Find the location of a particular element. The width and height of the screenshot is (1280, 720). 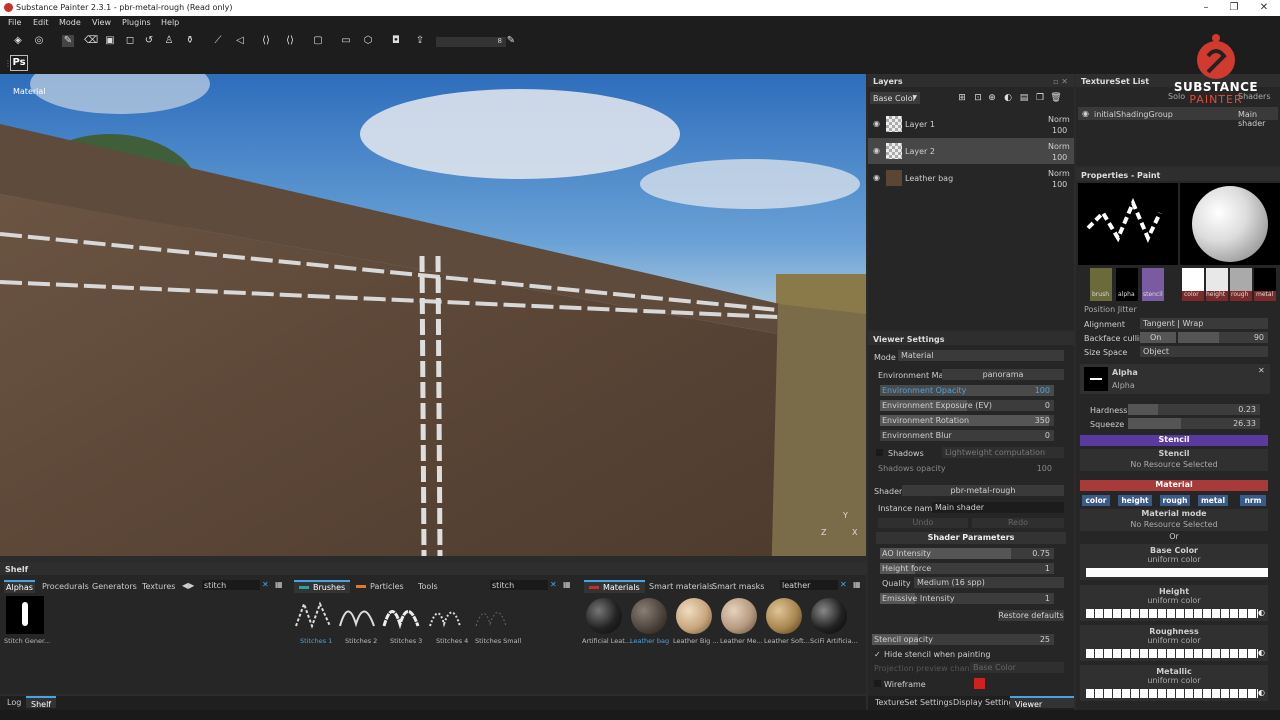

alpha-search-input: stitch is located at coordinates (231, 585).